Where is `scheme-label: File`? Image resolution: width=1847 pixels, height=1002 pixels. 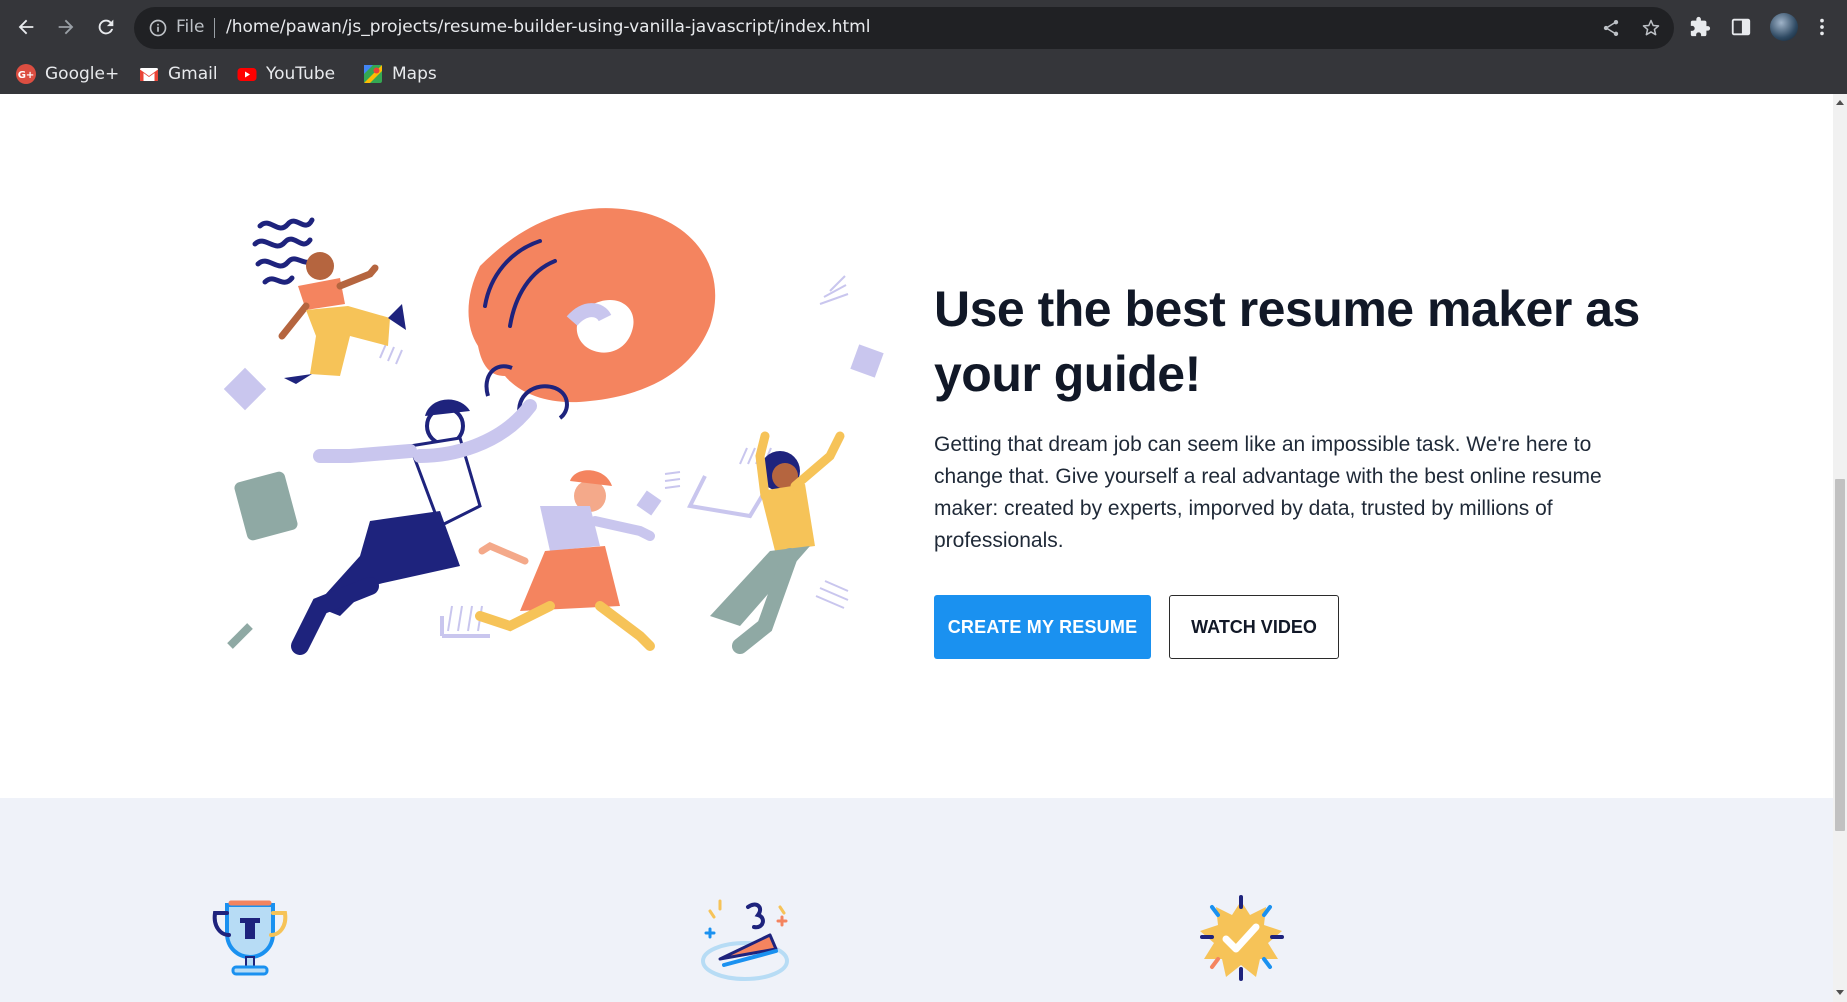 scheme-label: File is located at coordinates (190, 27).